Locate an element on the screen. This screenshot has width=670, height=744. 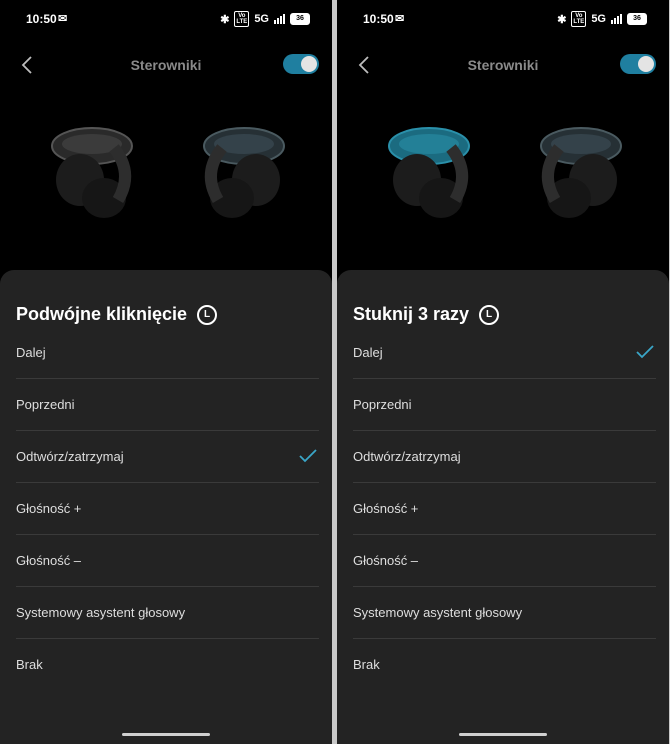
gesture-title: Podwójne kliknięcie is located at coordinates (102, 314).